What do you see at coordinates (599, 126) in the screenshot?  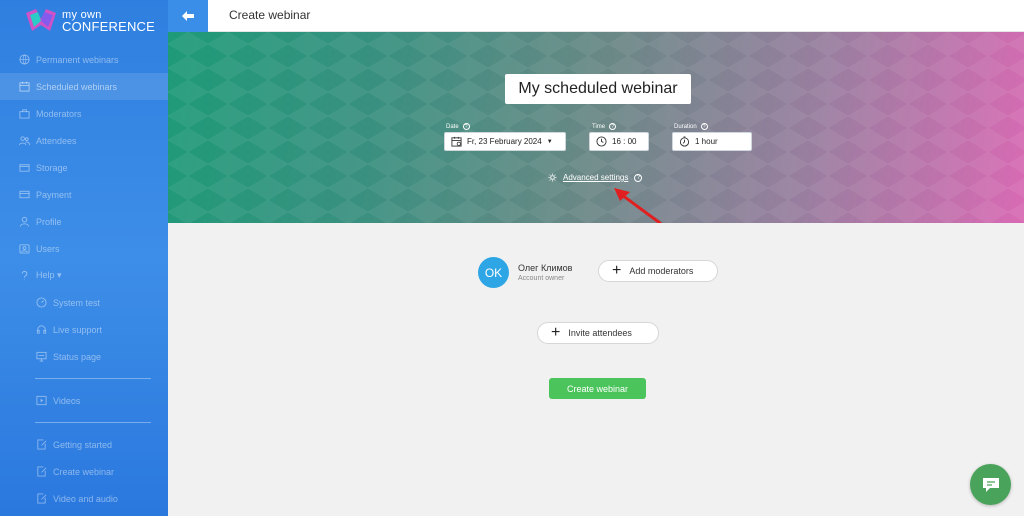 I see `time-label-text: Time` at bounding box center [599, 126].